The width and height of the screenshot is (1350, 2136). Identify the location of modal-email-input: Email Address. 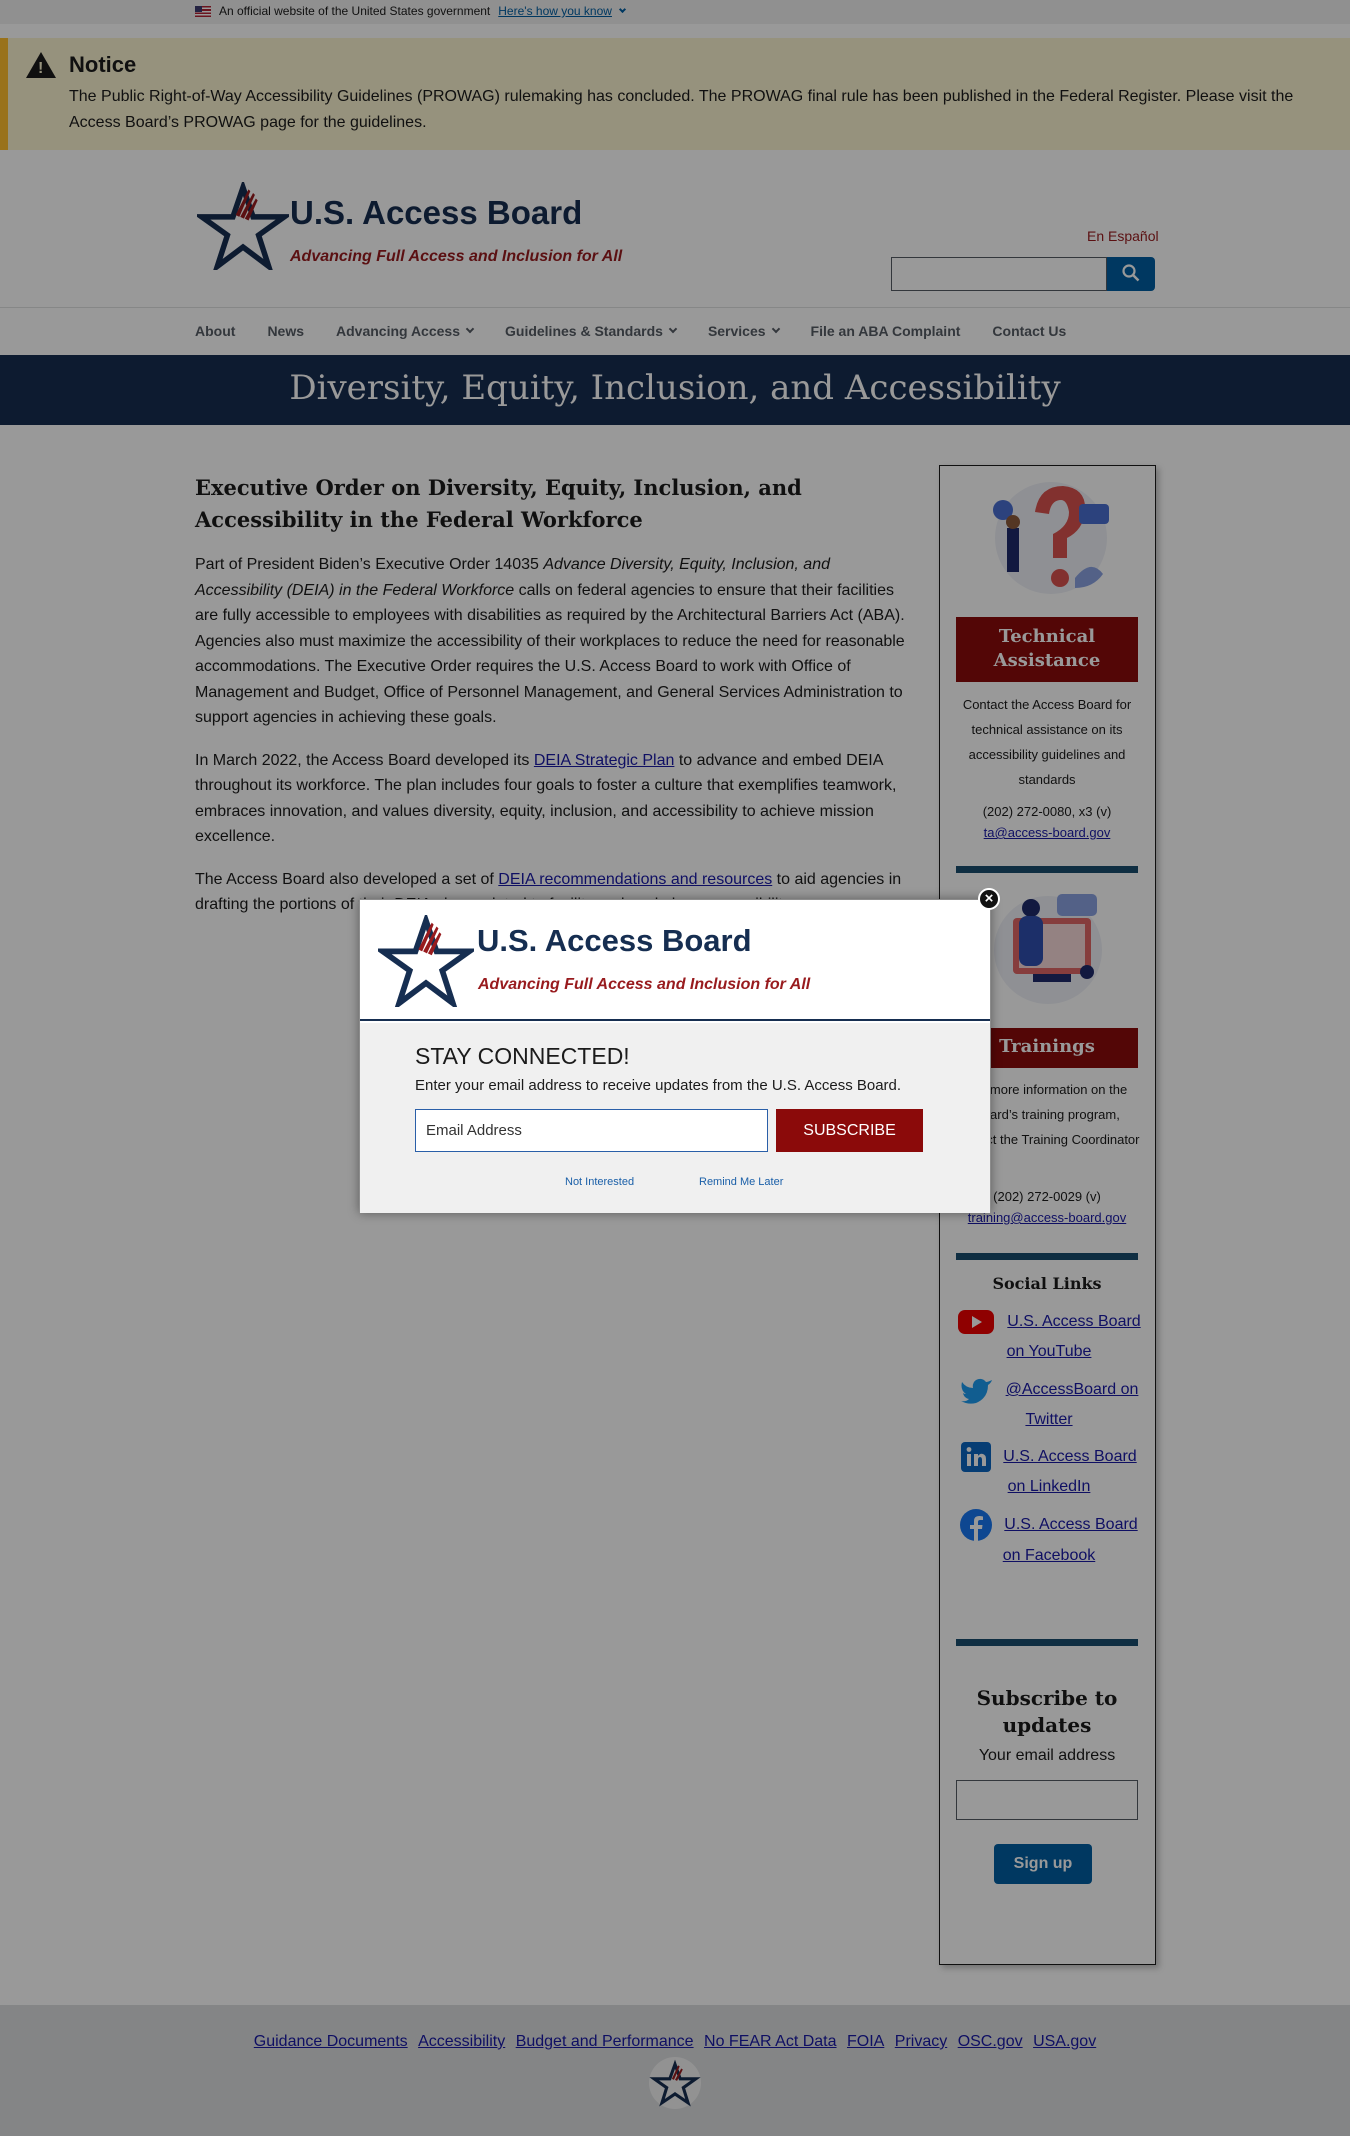
(591, 1130).